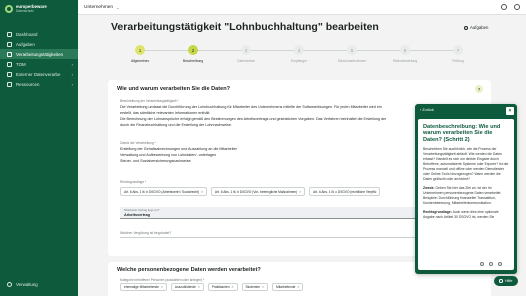 The image size is (526, 296). I want to click on step-5: 5 Schutzmaßnahmen, so click(352, 54).